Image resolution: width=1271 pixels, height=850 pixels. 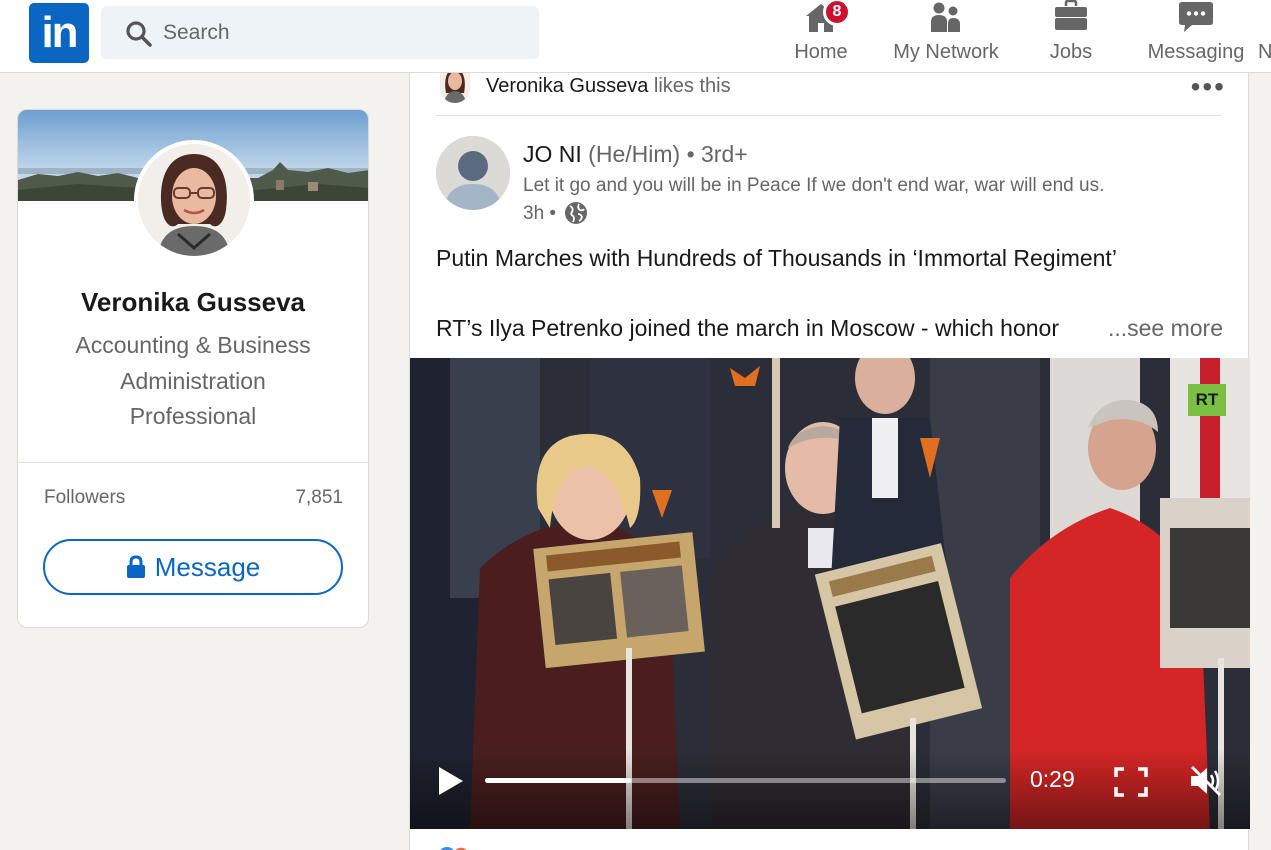 What do you see at coordinates (1264, 36) in the screenshot?
I see `nav-notifications: N` at bounding box center [1264, 36].